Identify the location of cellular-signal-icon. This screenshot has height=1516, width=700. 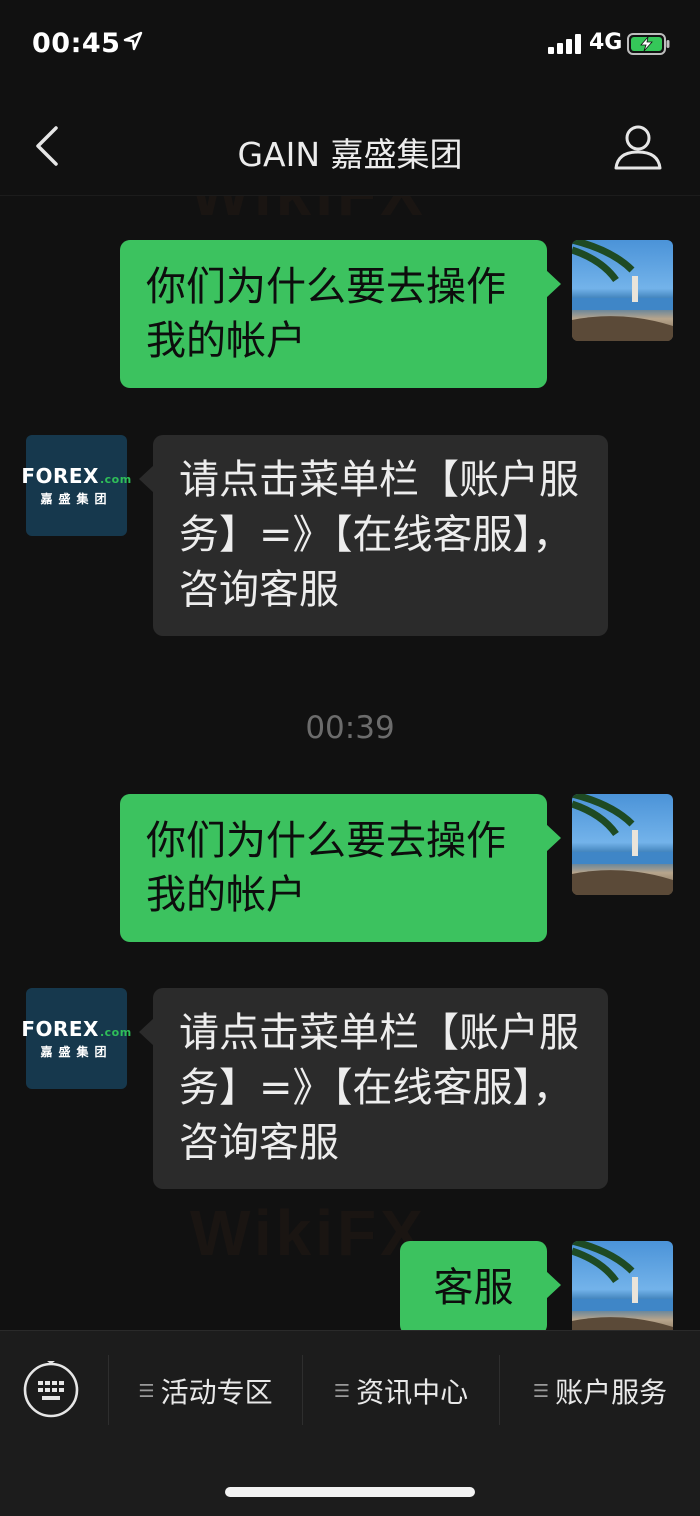
(564, 44).